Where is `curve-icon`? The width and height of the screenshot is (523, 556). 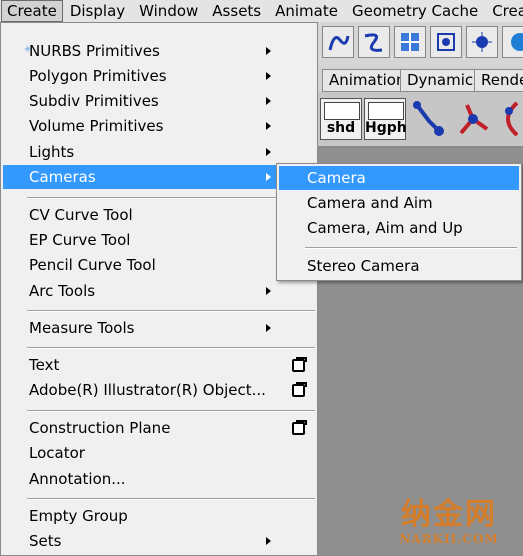 curve-icon is located at coordinates (374, 42).